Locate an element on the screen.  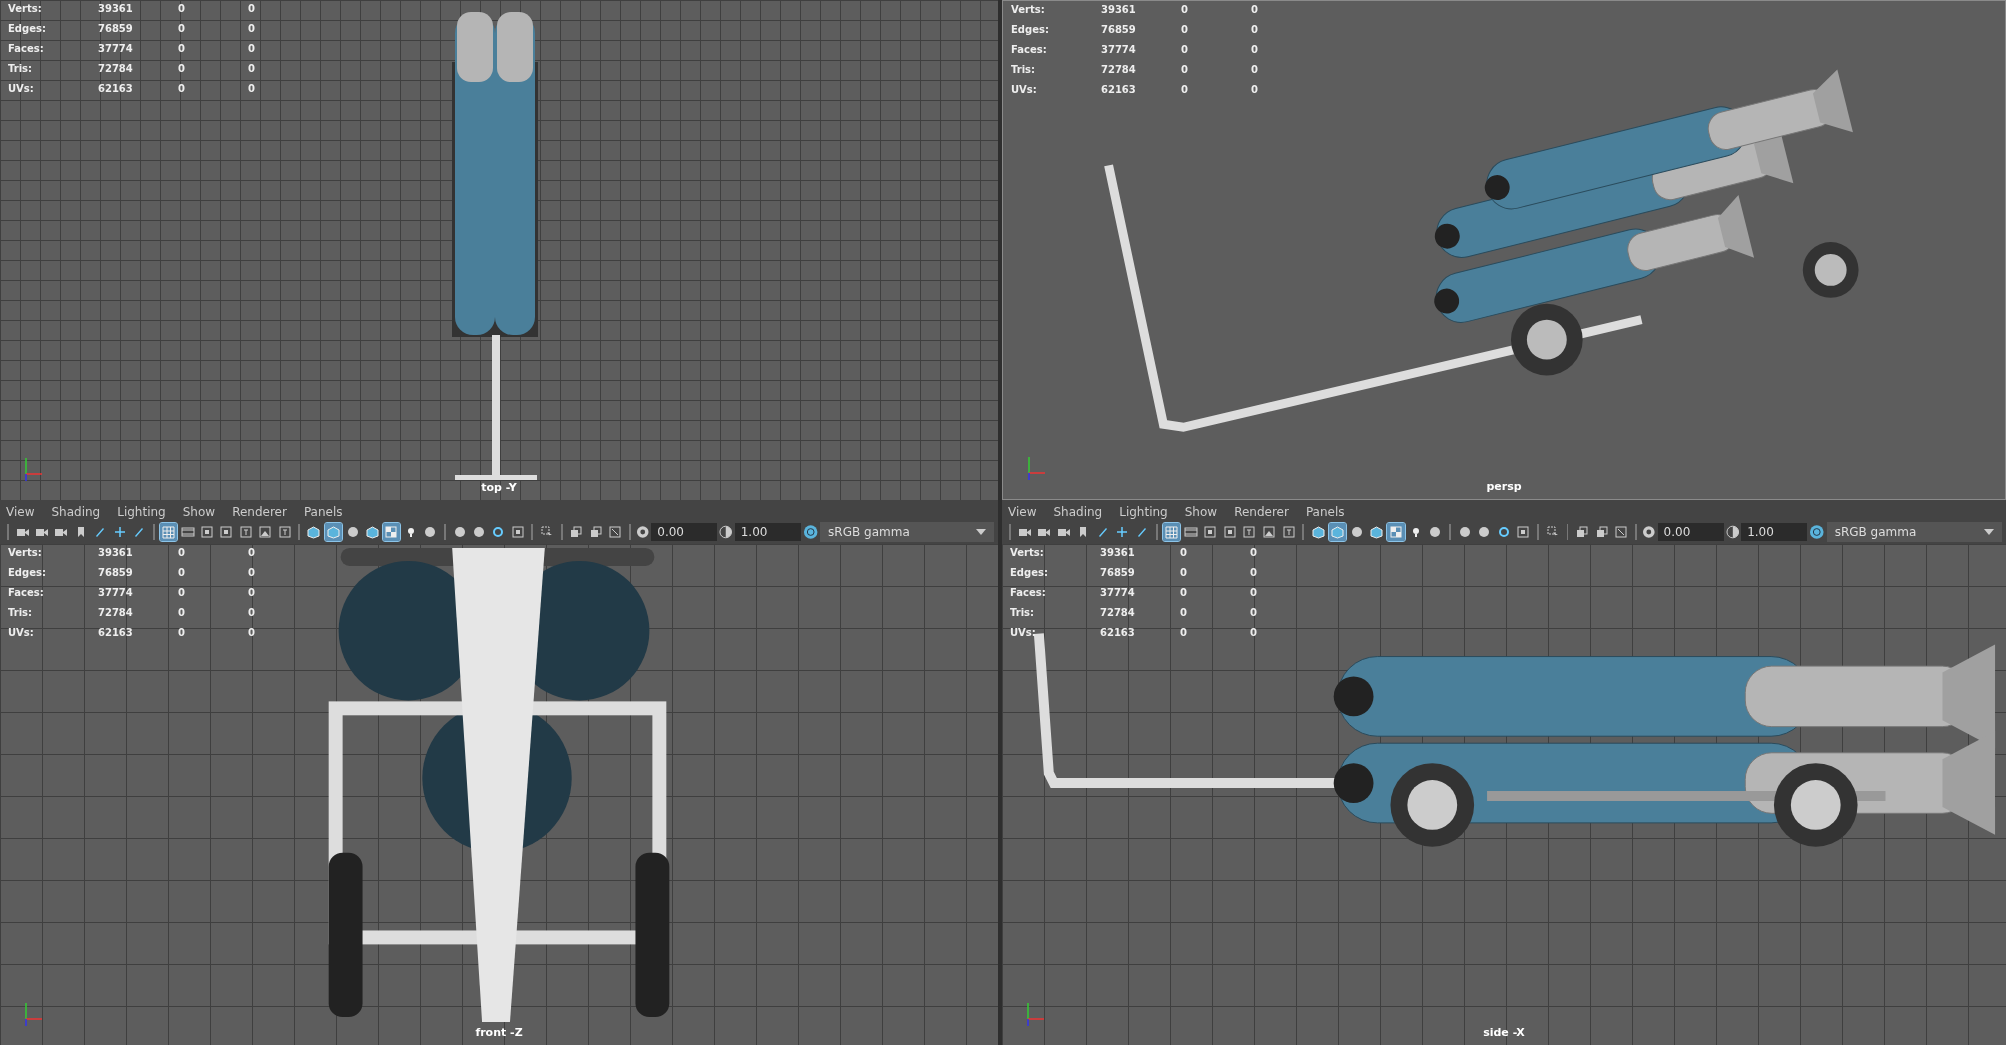
sphere-icon is located at coordinates (459, 532).